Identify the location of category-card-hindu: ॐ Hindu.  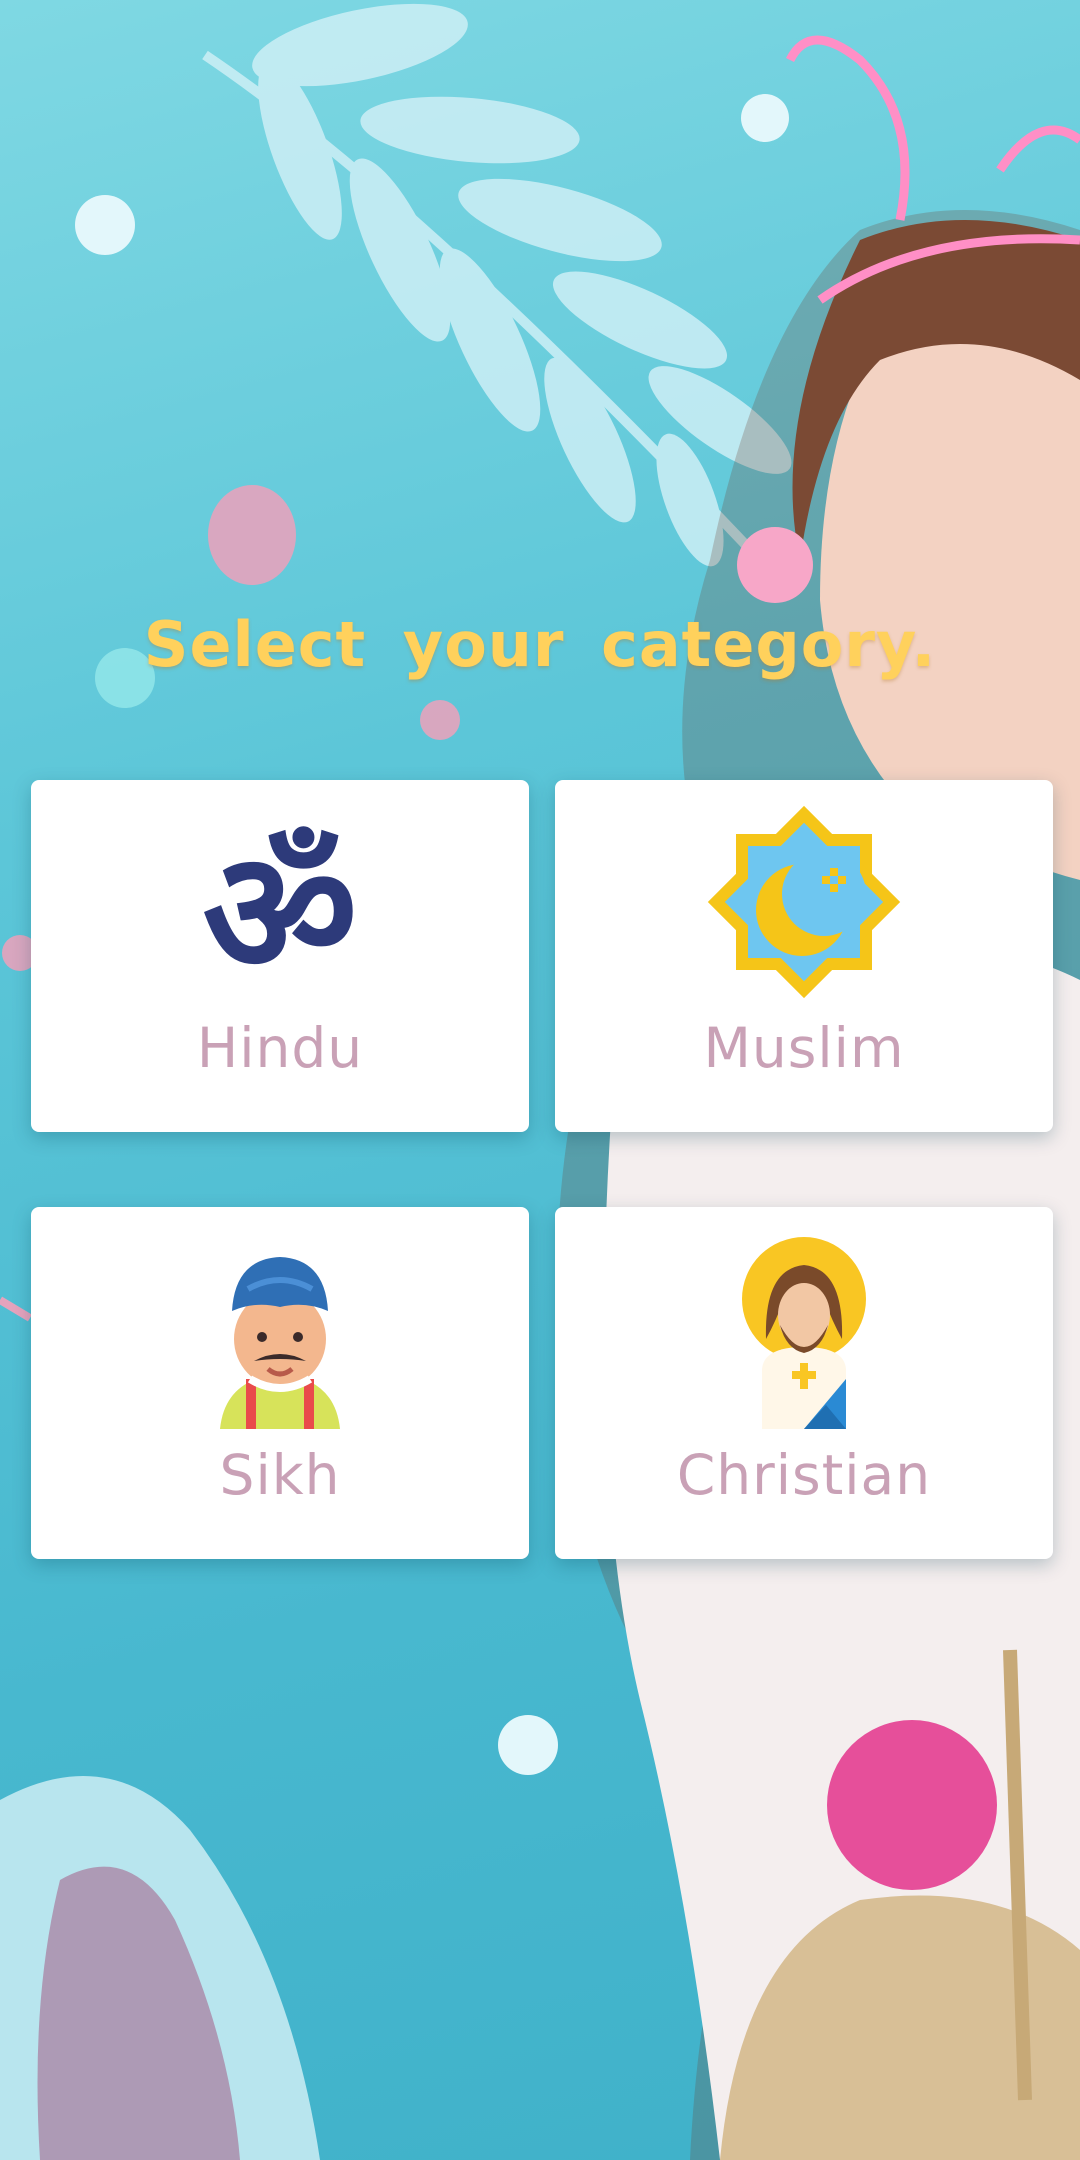
(280, 956).